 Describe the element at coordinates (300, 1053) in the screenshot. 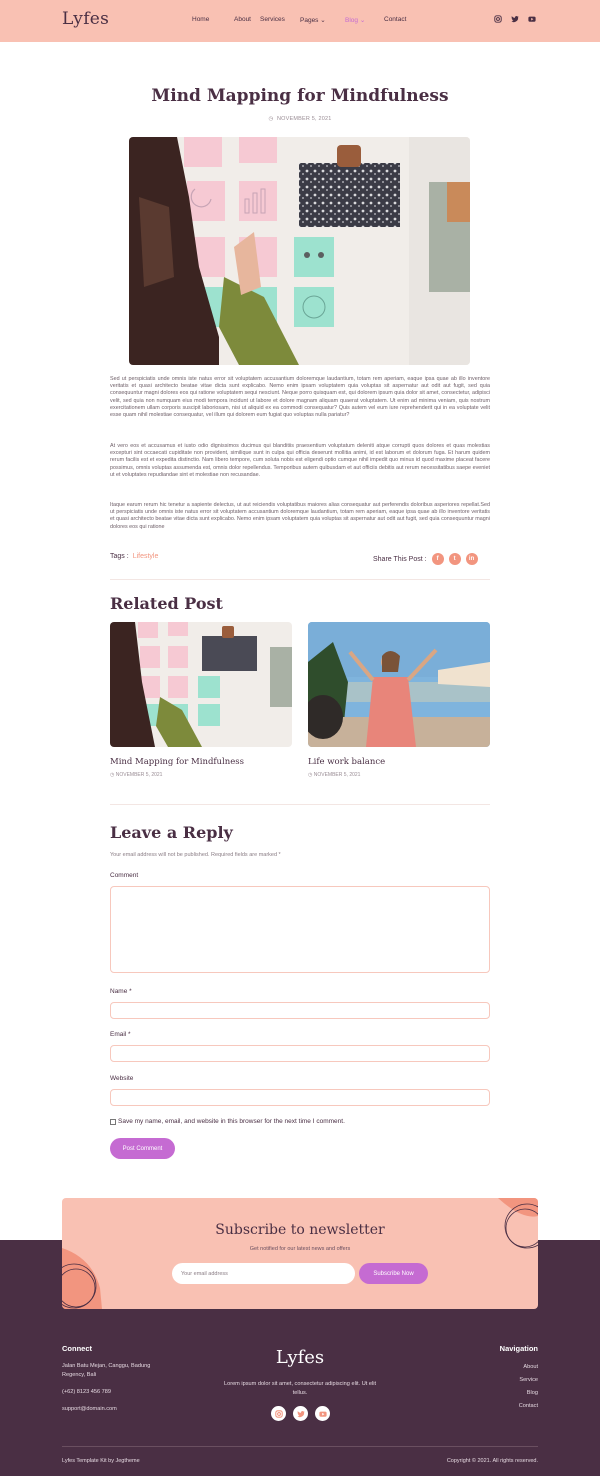

I see `email-field` at that location.